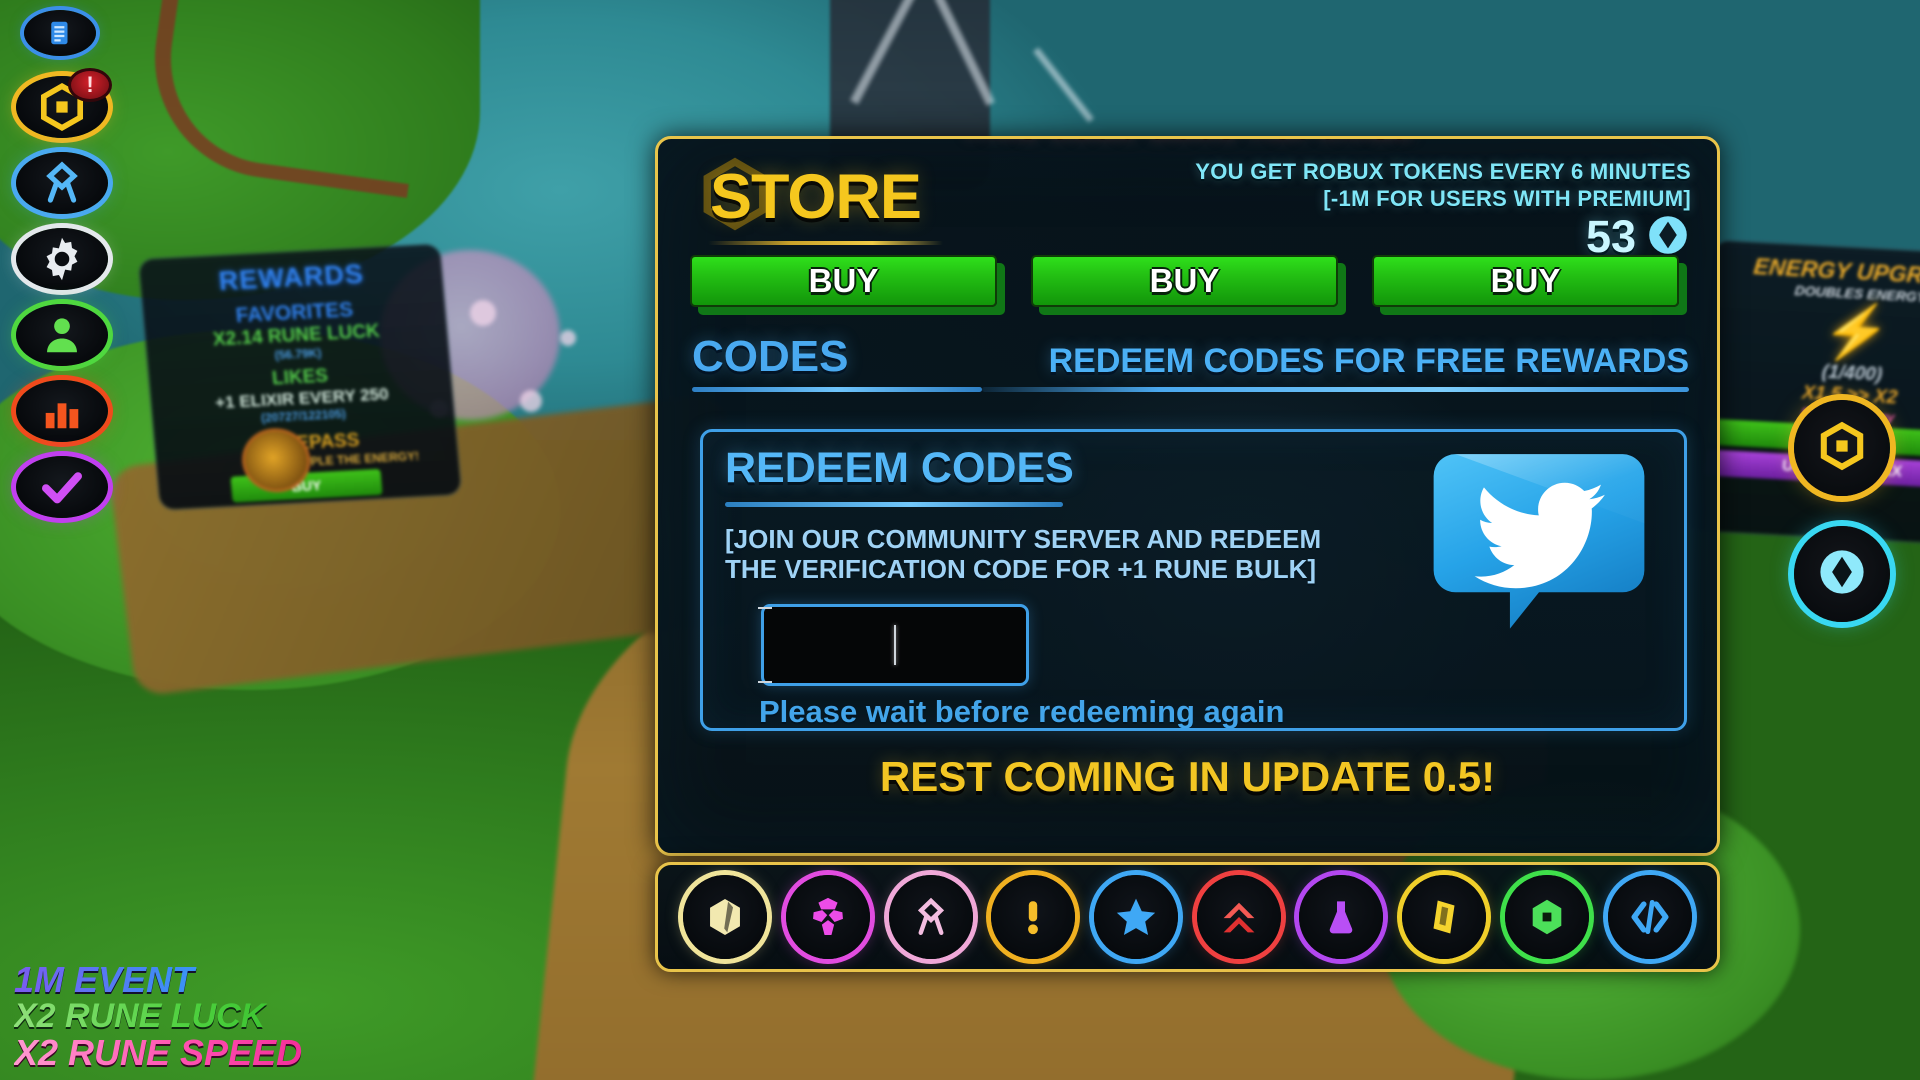  I want to click on inventory-tab, so click(828, 917).